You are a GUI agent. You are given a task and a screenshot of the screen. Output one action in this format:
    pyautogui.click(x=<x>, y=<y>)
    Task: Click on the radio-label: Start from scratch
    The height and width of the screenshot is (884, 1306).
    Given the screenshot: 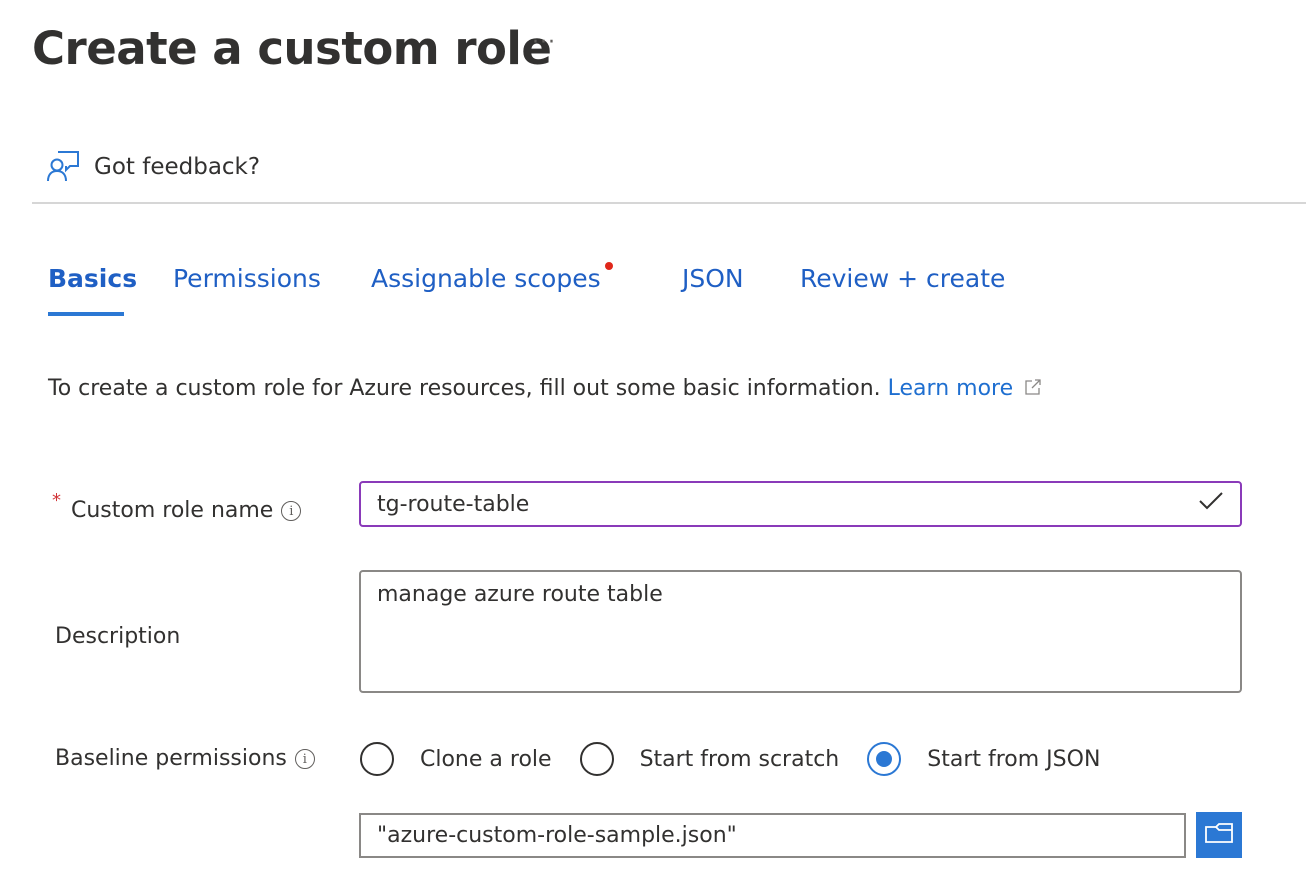 What is the action you would take?
    pyautogui.click(x=739, y=759)
    